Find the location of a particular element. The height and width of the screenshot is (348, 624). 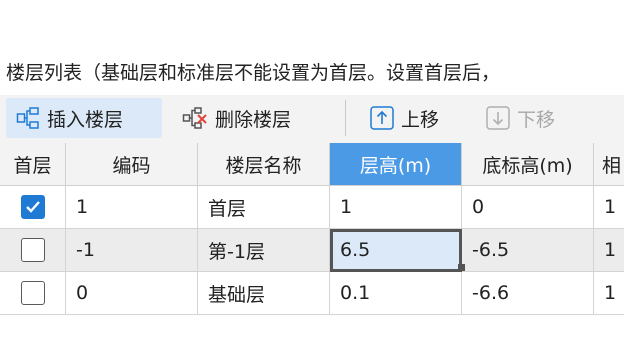

header-bottom-elevation: 底标高(m) is located at coordinates (528, 164).